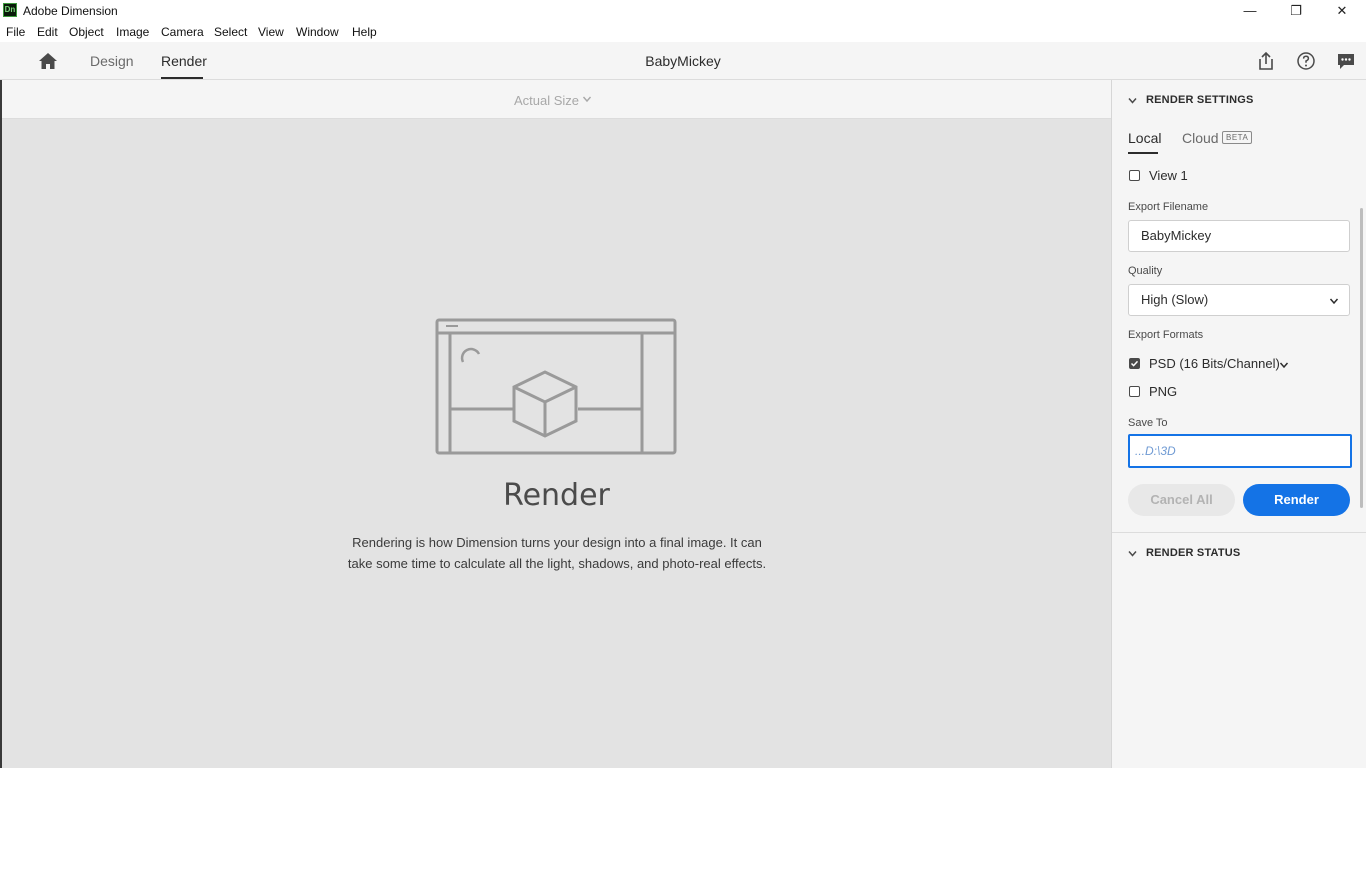 This screenshot has height=876, width=1366. Describe the element at coordinates (546, 100) in the screenshot. I see `zoom-dropdown: Actual Size` at that location.